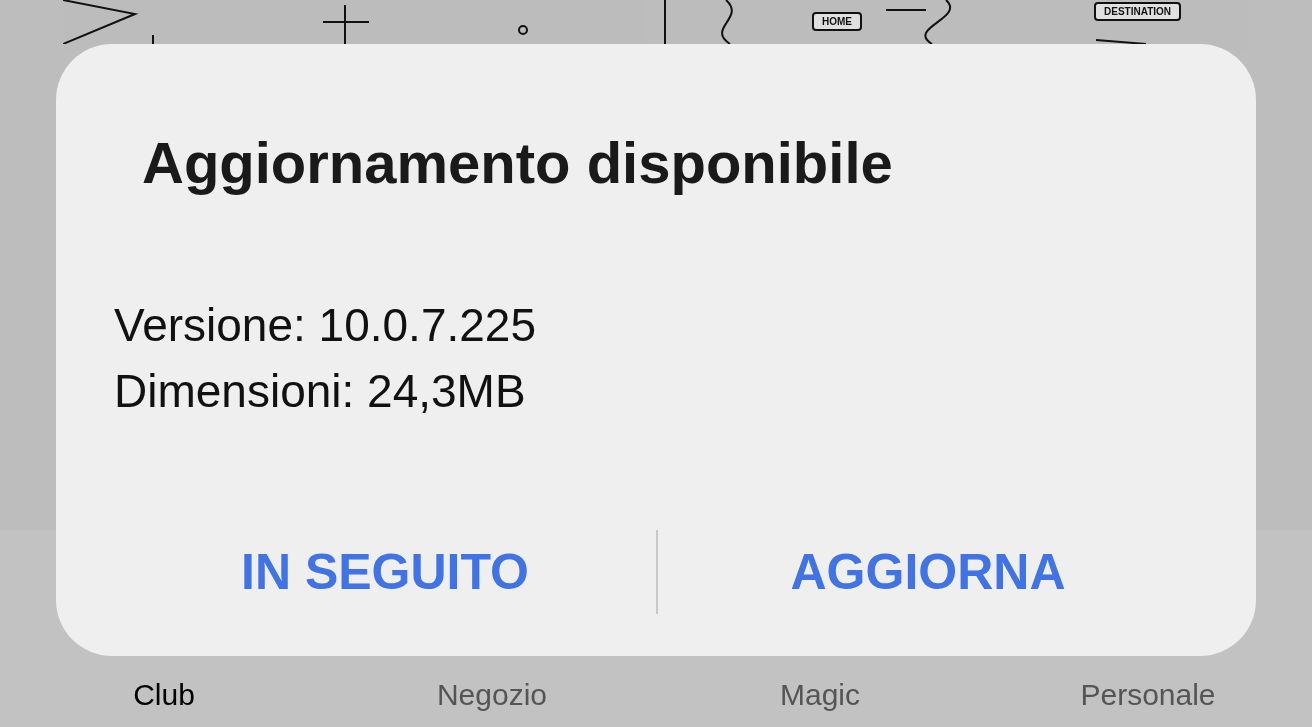 This screenshot has height=727, width=1312. I want to click on nav-tab: Magic, so click(820, 694).